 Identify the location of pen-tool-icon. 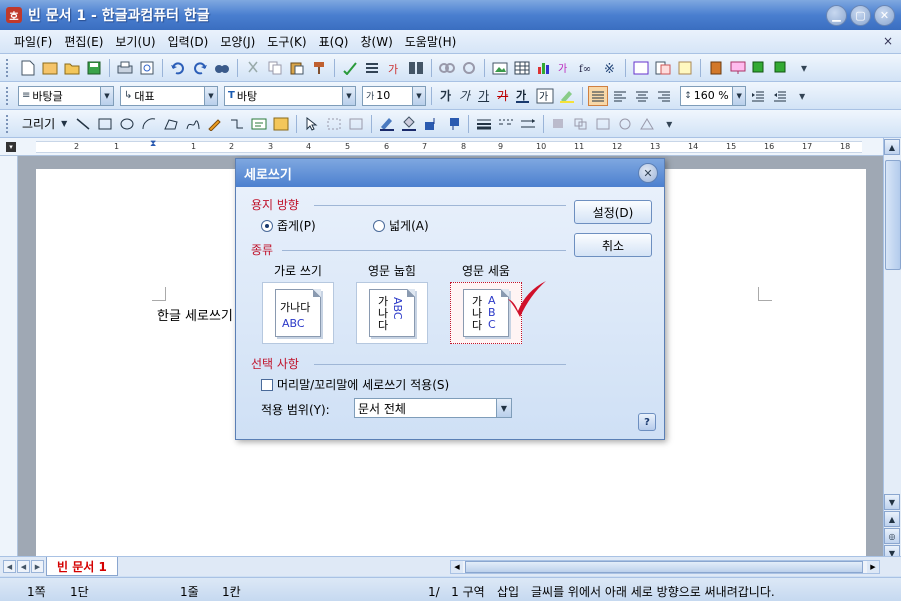
(215, 124).